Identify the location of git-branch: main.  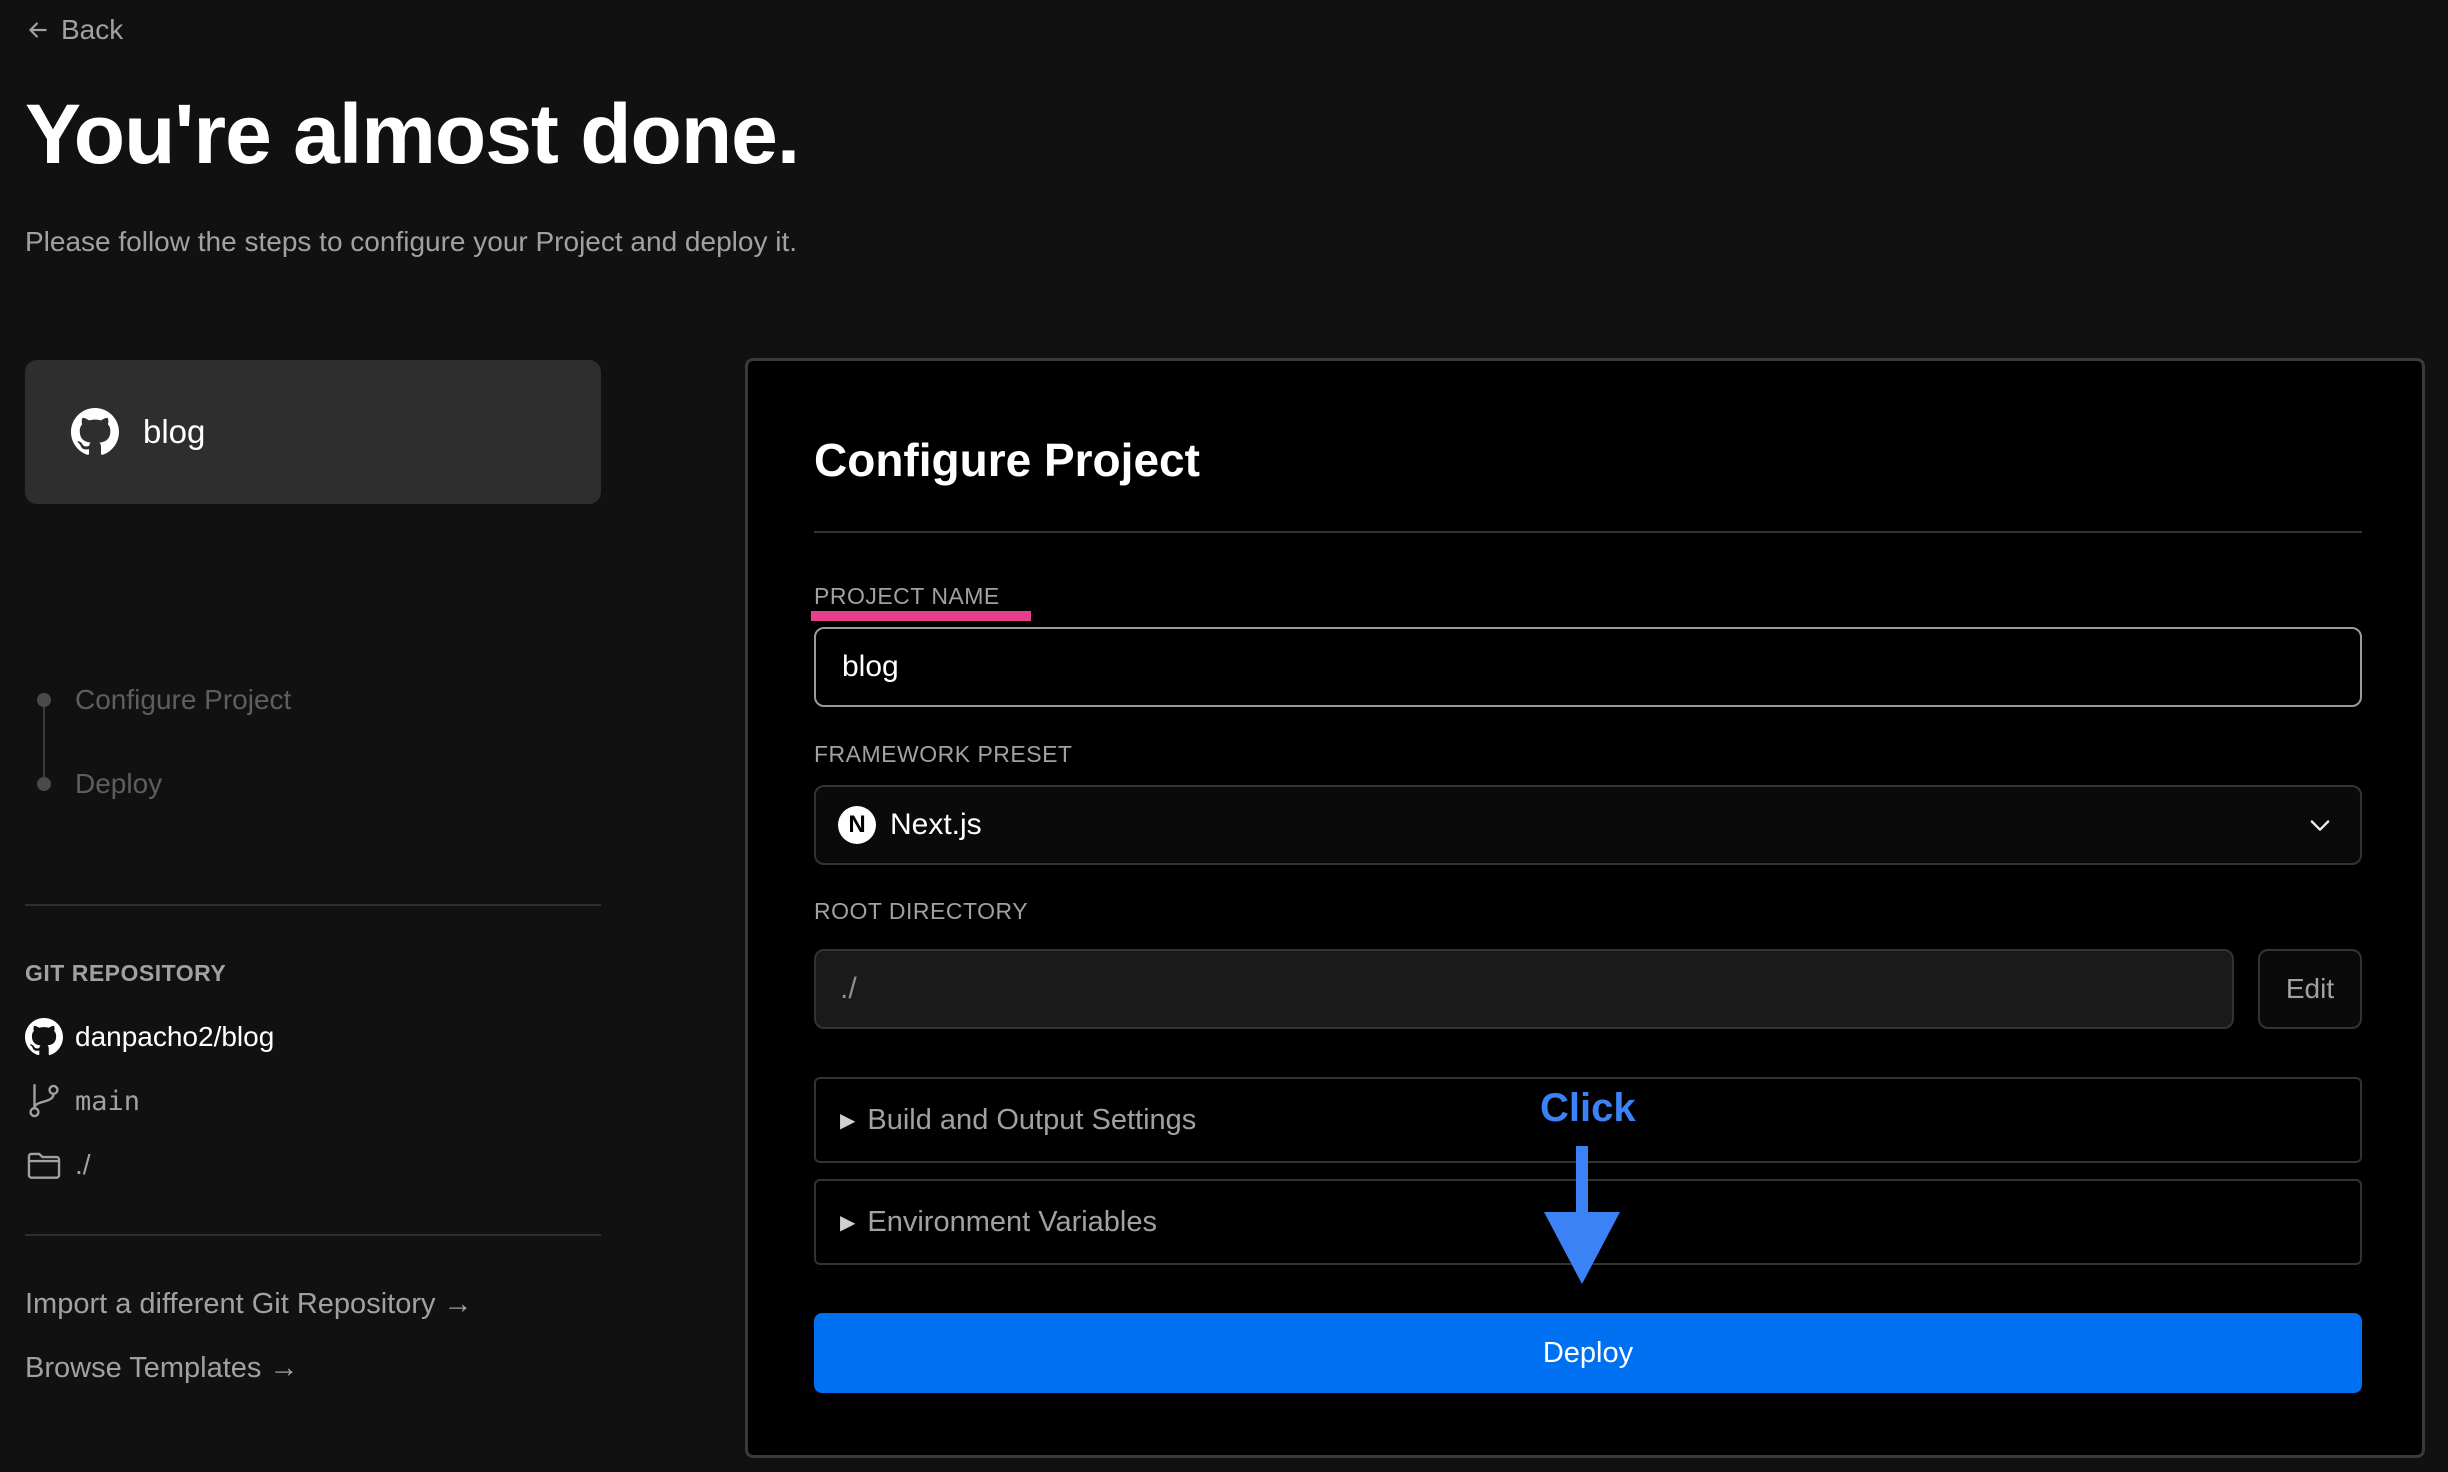
(82, 1101).